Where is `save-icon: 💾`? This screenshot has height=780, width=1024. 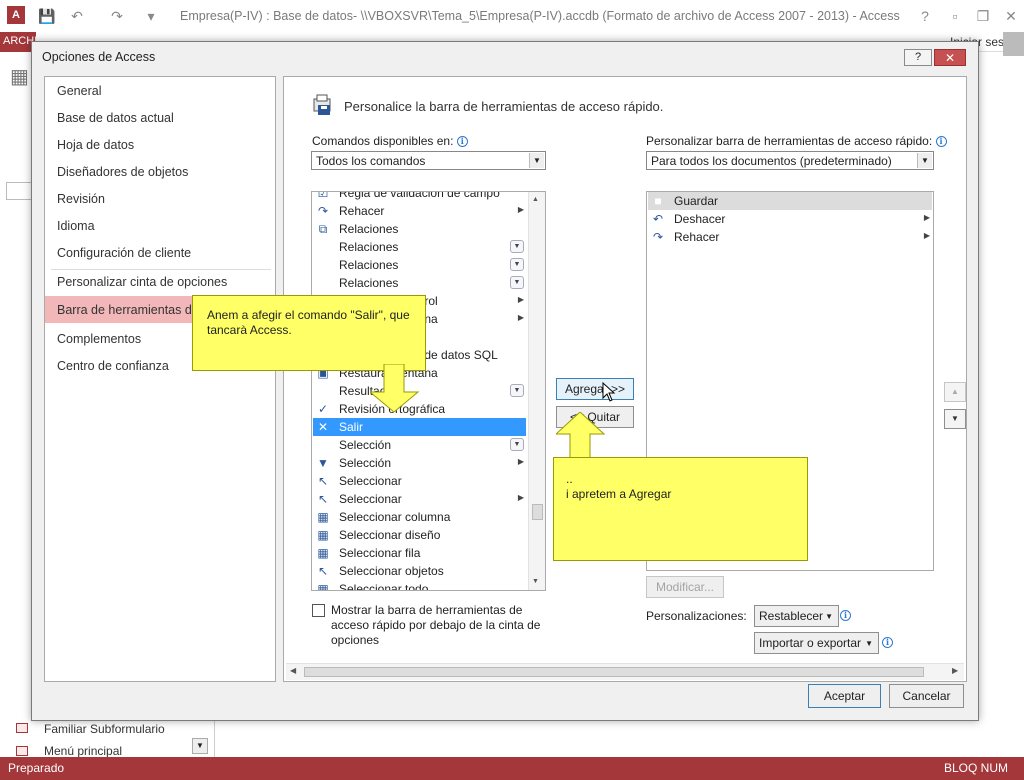
save-icon: 💾 is located at coordinates (47, 16).